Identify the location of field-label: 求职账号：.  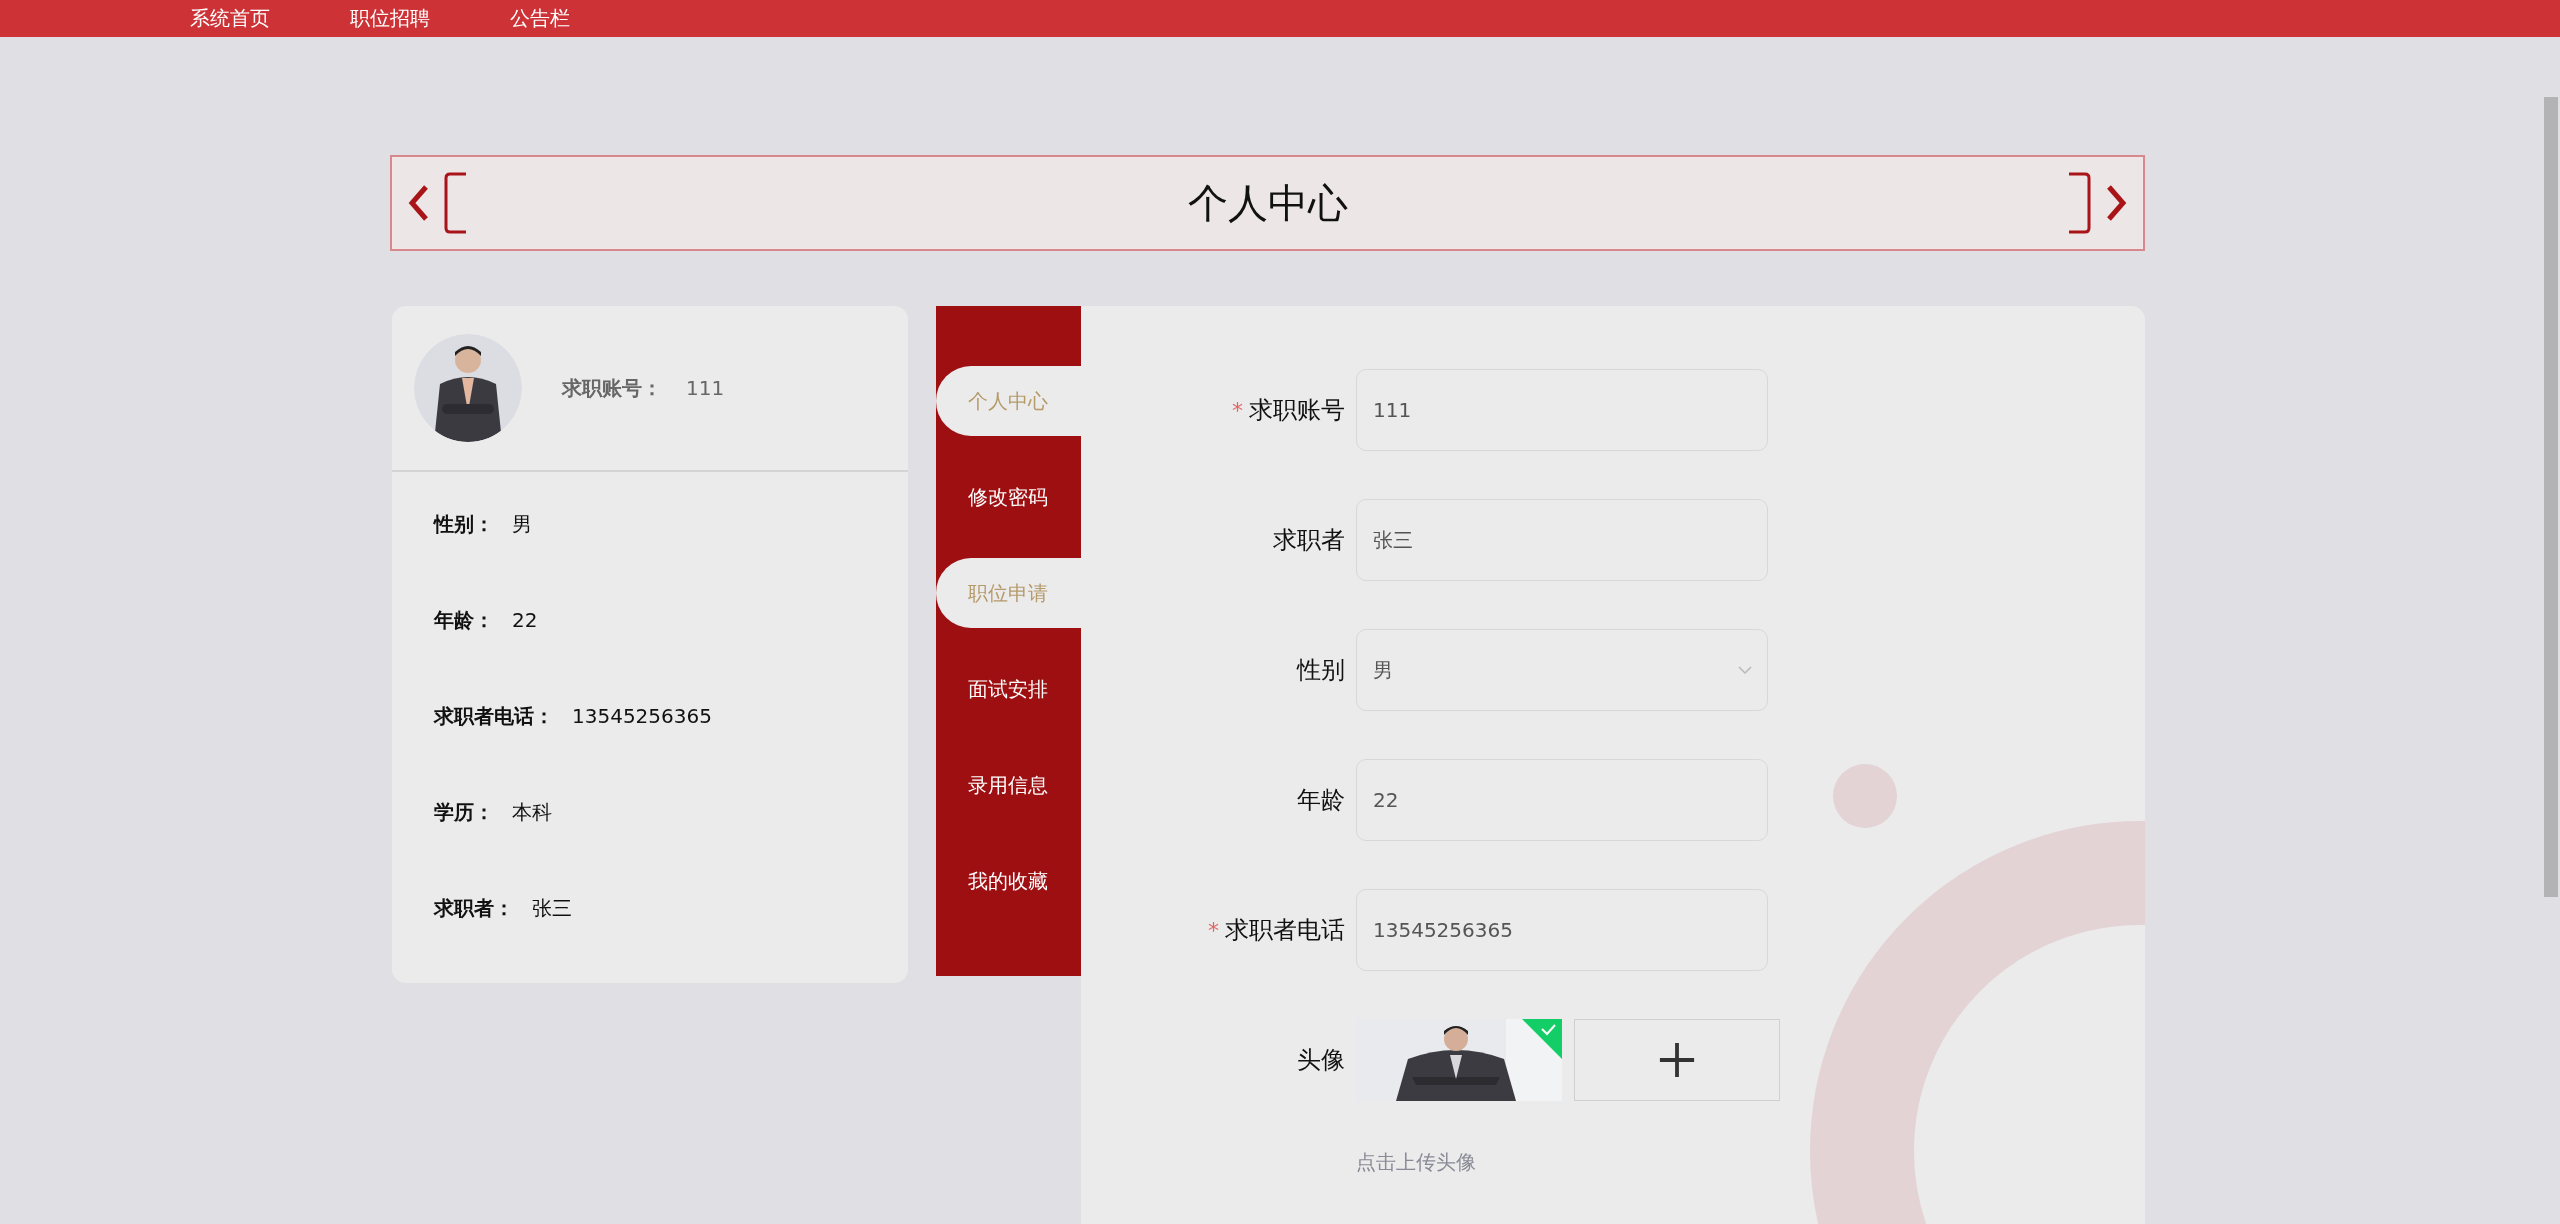
(612, 388).